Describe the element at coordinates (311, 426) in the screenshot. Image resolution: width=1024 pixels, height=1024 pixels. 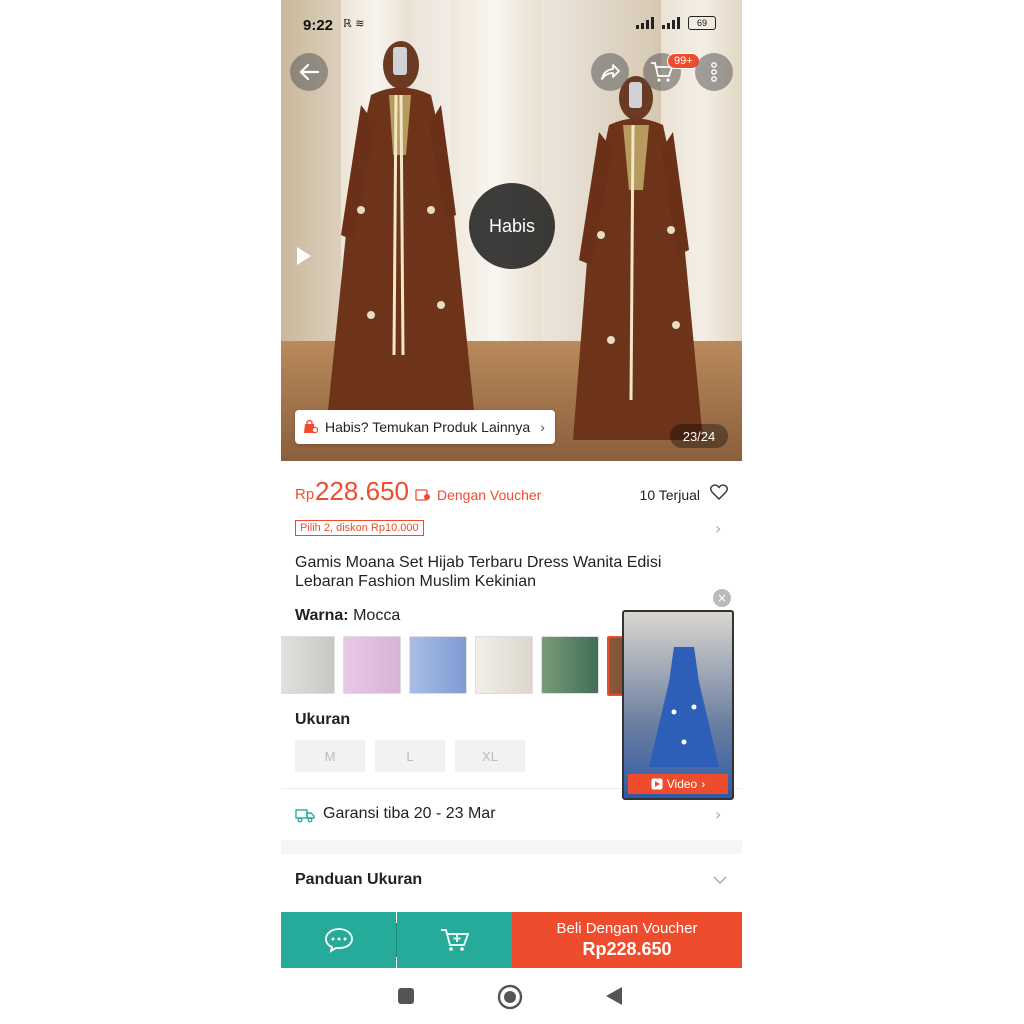
I see `shopping-bag-search-icon` at that location.